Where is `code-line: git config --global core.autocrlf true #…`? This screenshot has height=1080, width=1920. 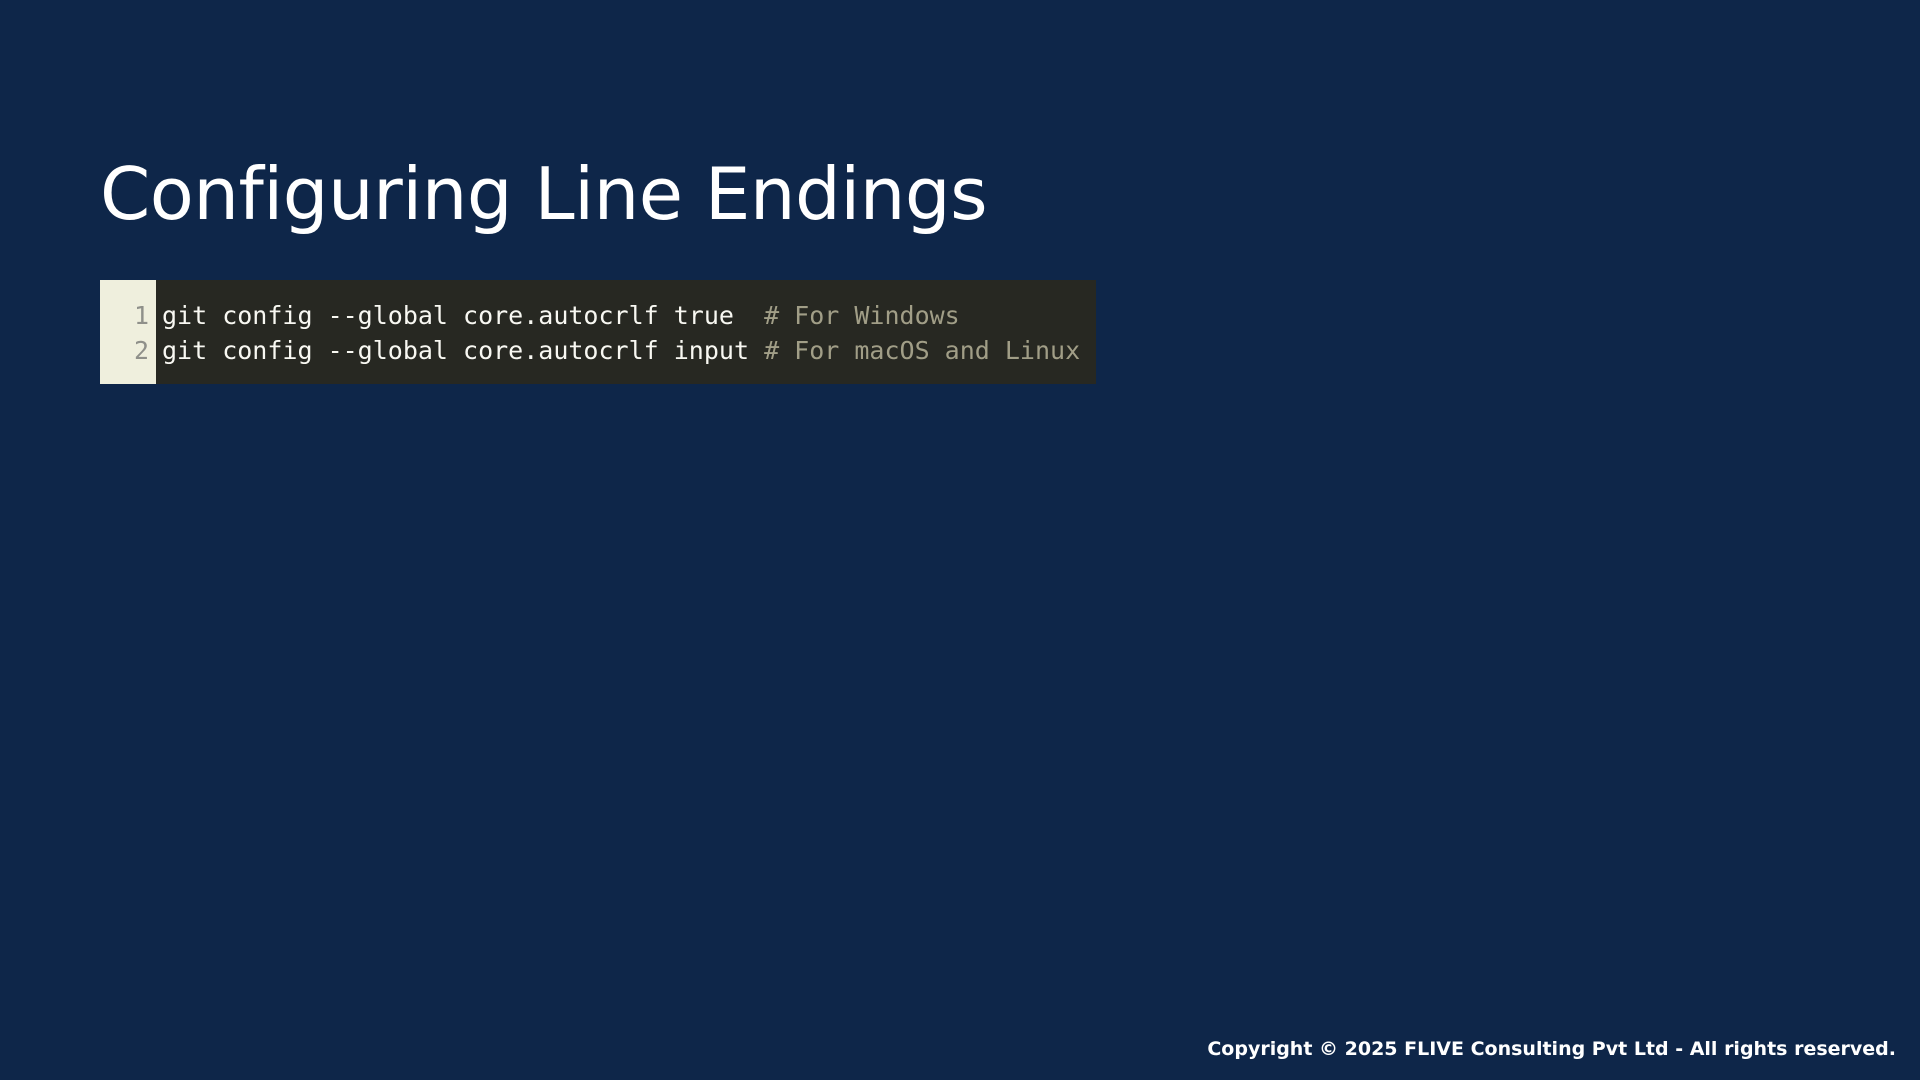
code-line: git config --global core.autocrlf true #… is located at coordinates (621, 315).